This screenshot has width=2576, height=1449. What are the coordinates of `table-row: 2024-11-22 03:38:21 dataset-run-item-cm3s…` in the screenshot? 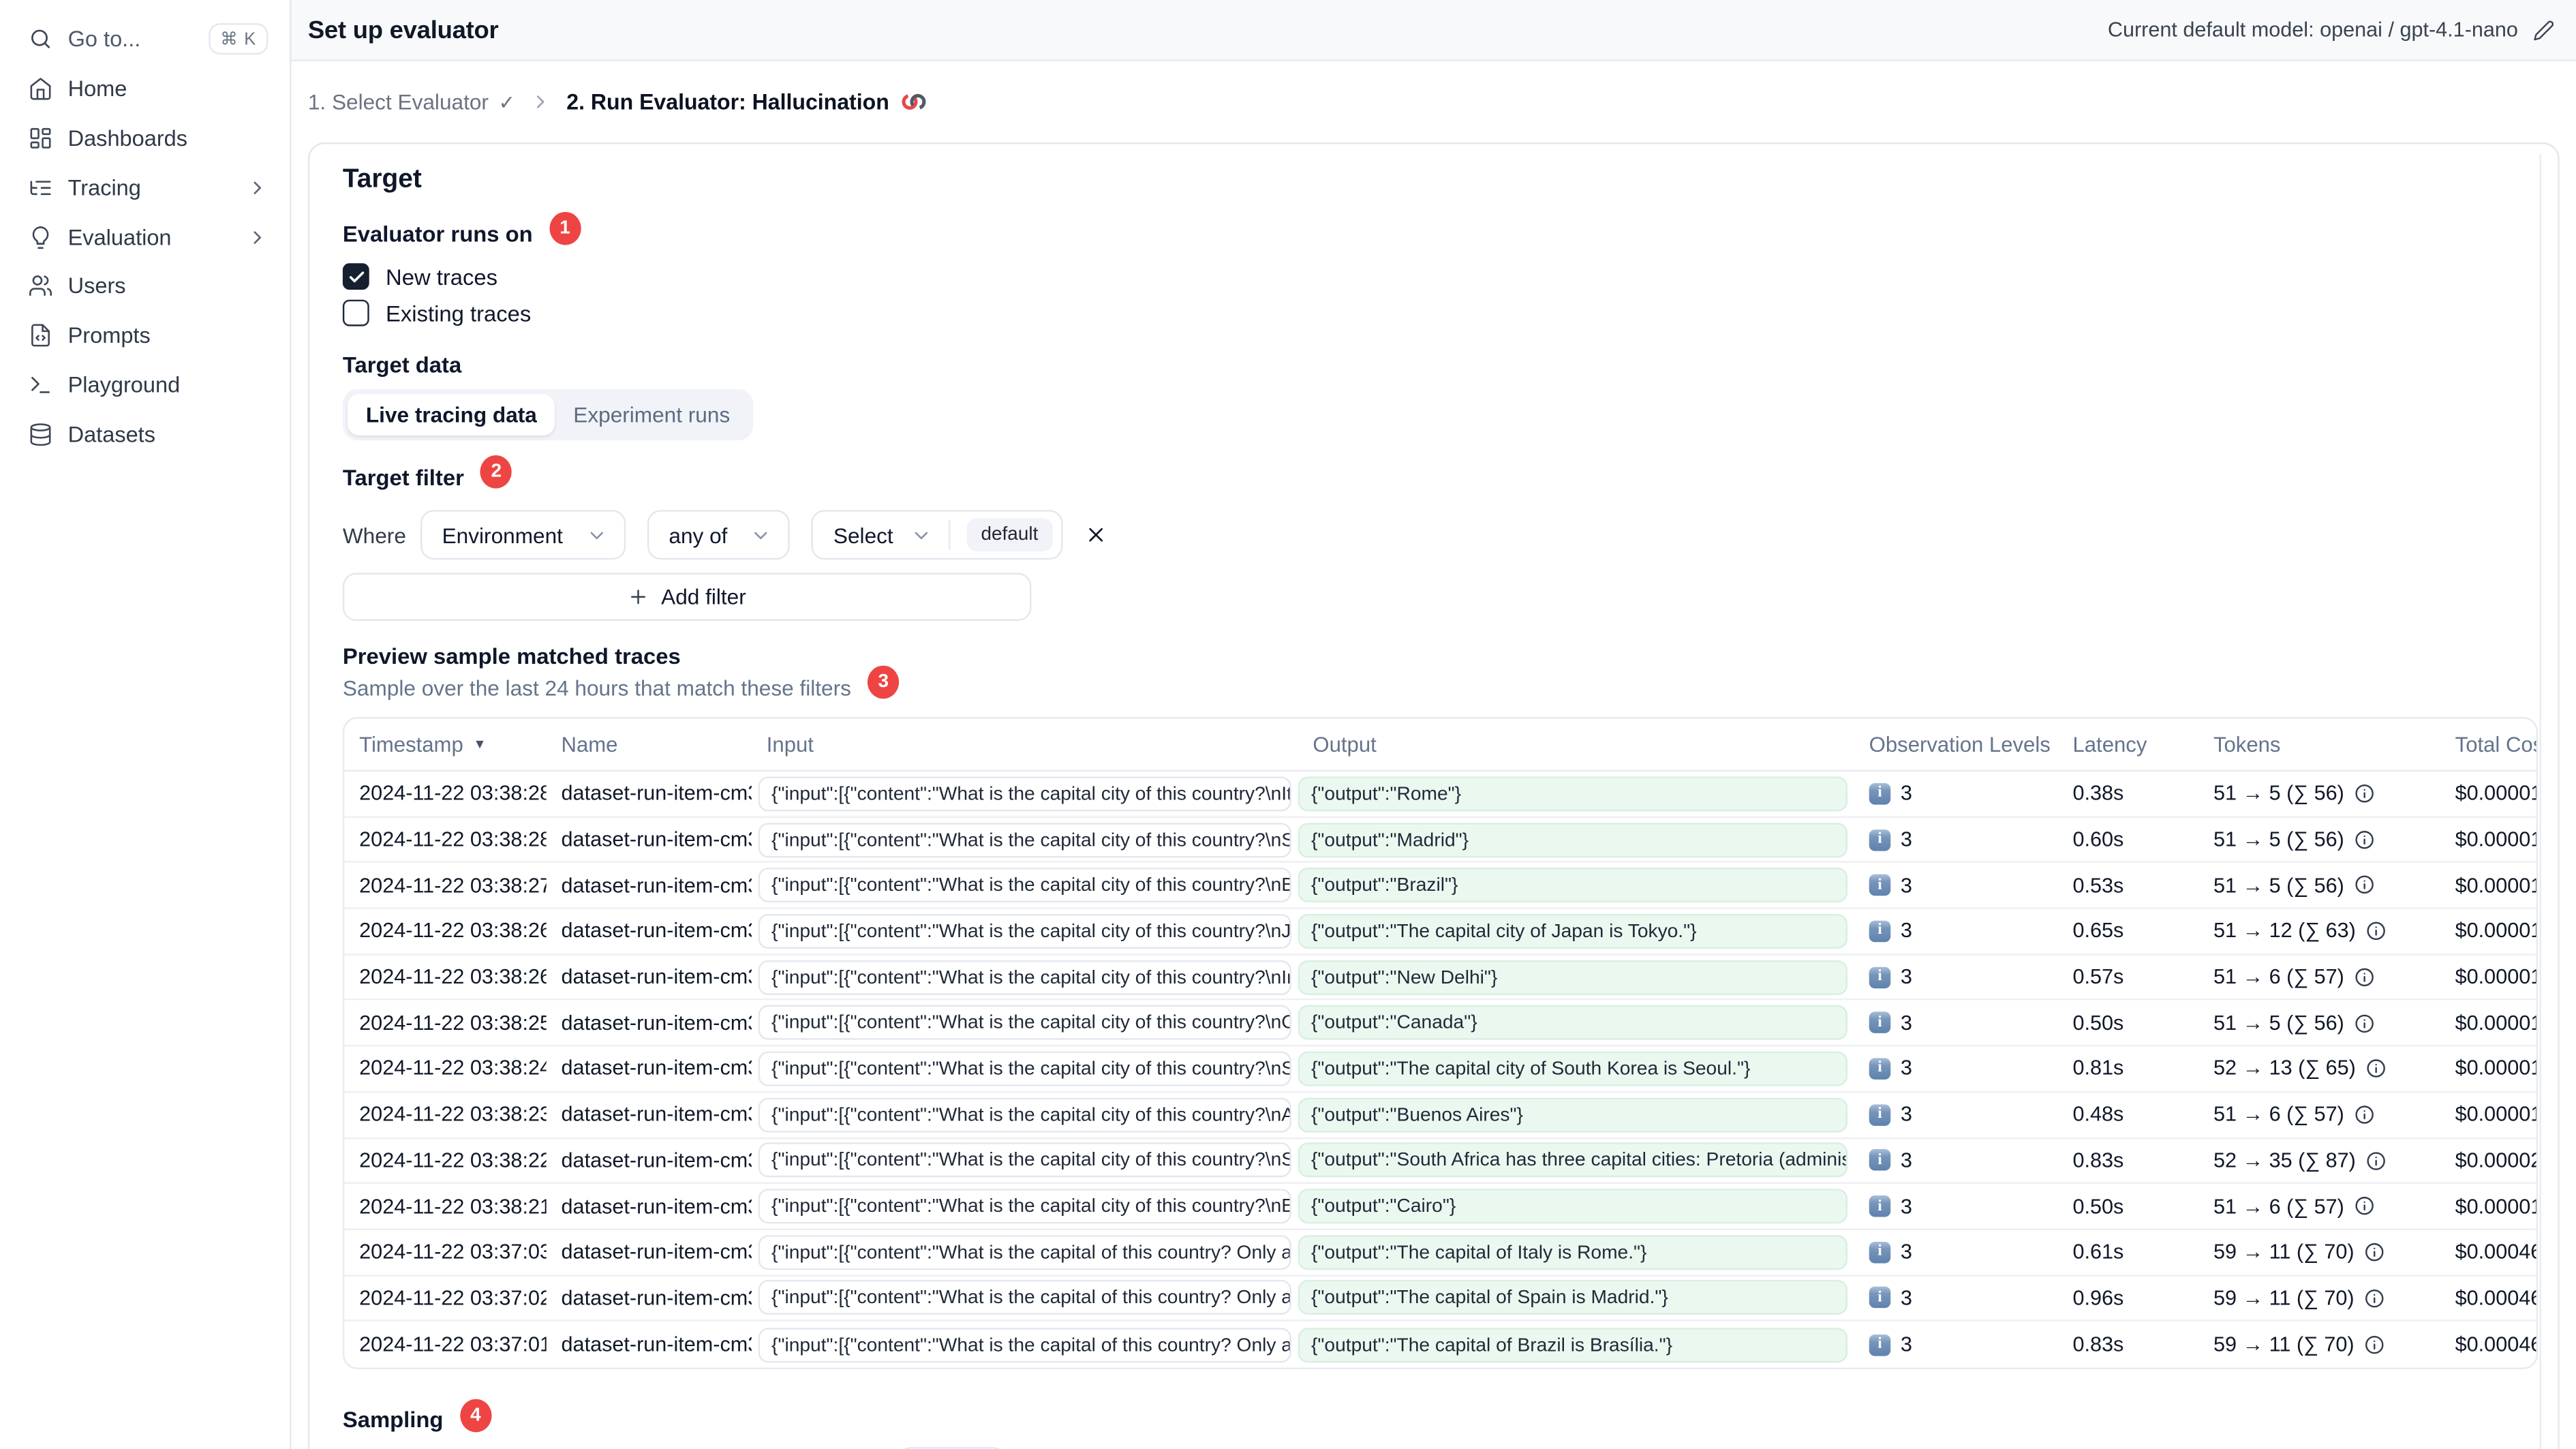 It's located at (1440, 1207).